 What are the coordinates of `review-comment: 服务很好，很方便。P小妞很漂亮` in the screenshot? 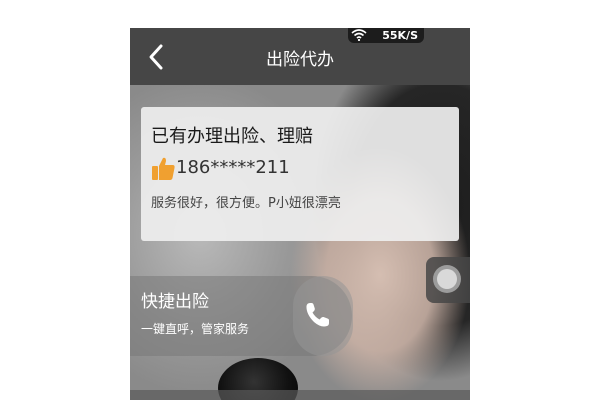 It's located at (246, 203).